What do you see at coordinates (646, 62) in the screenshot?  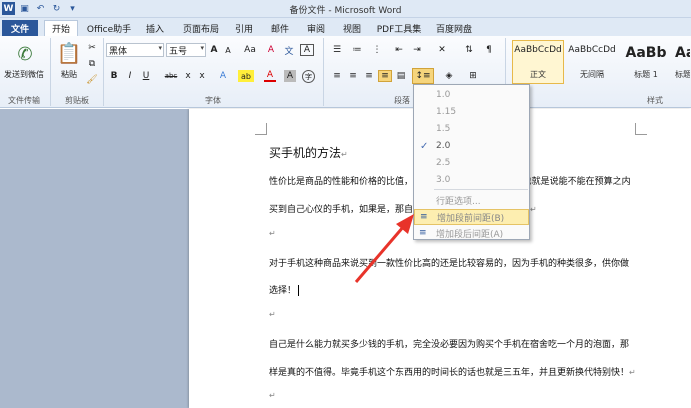 I see `style-heading-1: AaBb 标题 1` at bounding box center [646, 62].